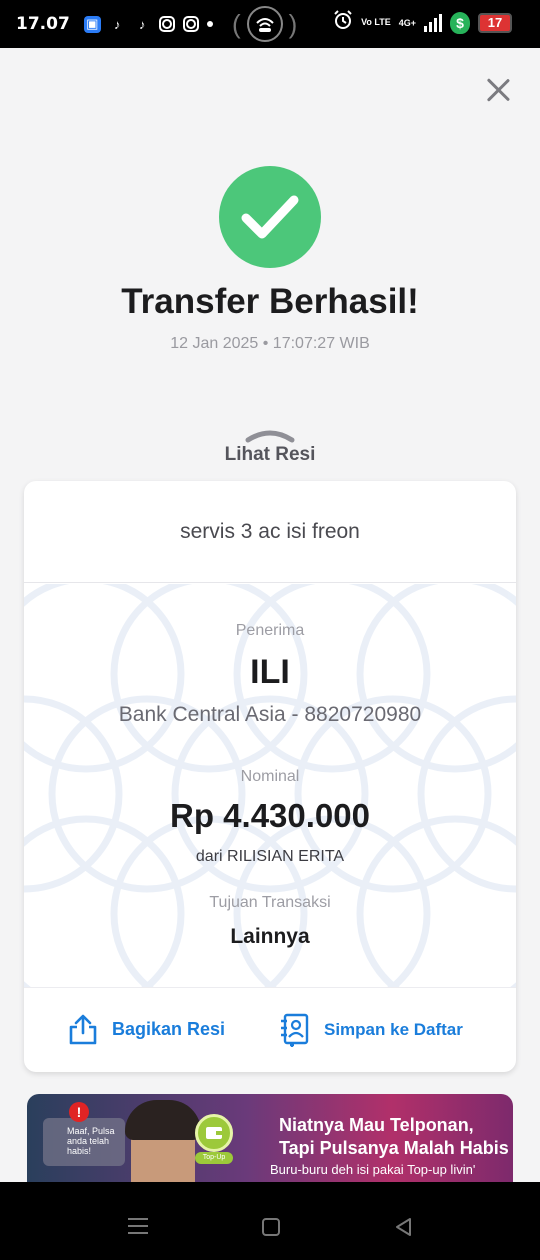  What do you see at coordinates (79, 1112) in the screenshot?
I see `exclamation-icon: !` at bounding box center [79, 1112].